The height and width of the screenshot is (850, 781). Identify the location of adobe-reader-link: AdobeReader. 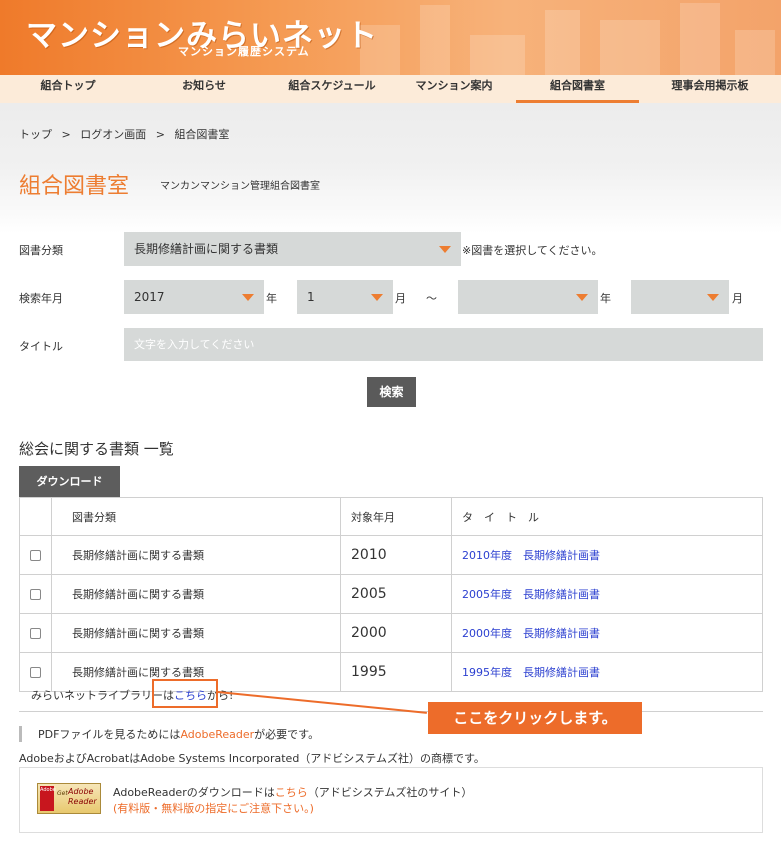
(217, 734).